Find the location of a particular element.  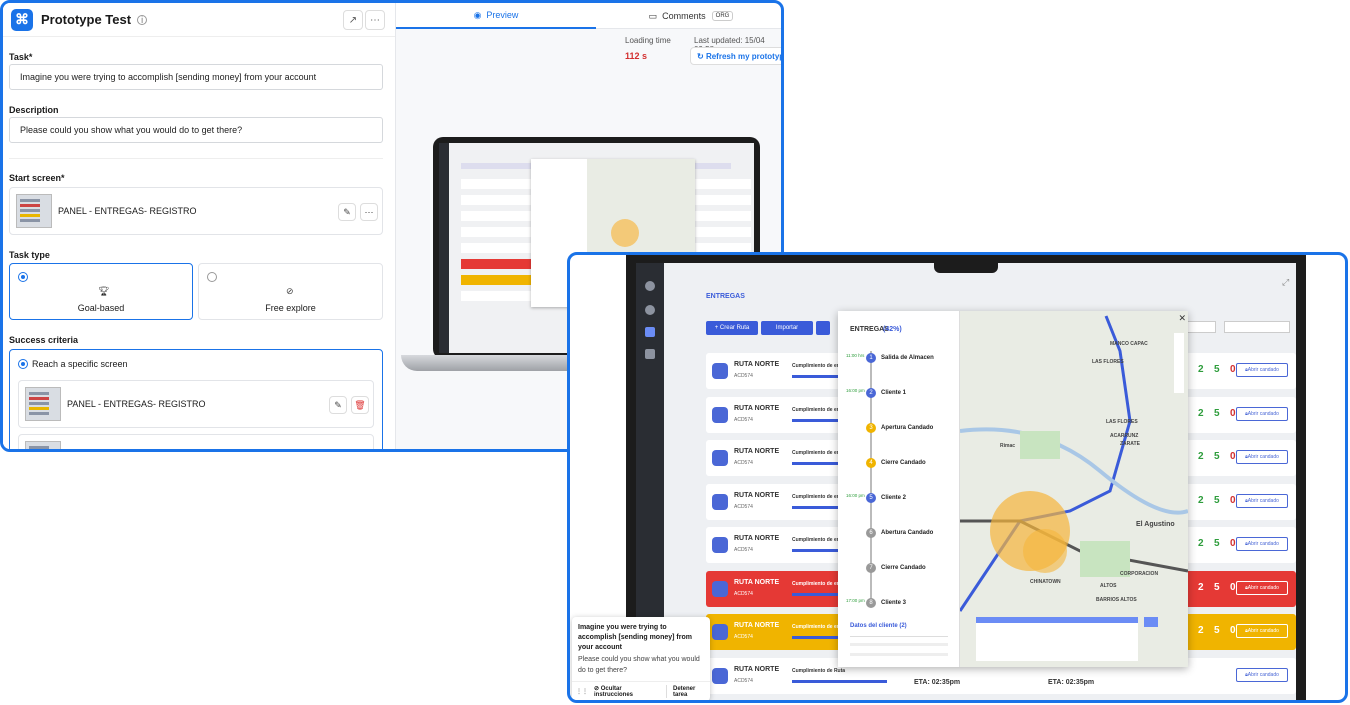

map-label: CHINATOWN is located at coordinates (1045, 582).